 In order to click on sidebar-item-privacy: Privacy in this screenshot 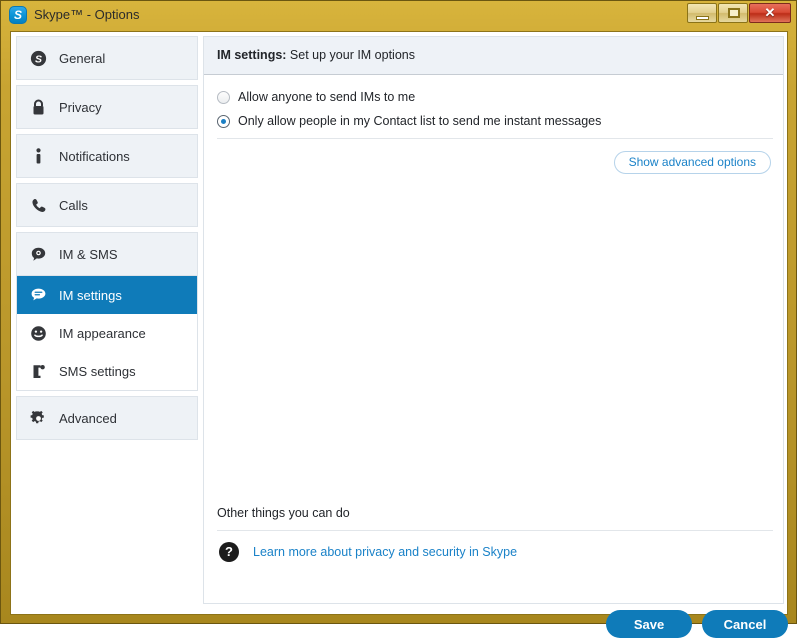, I will do `click(107, 107)`.